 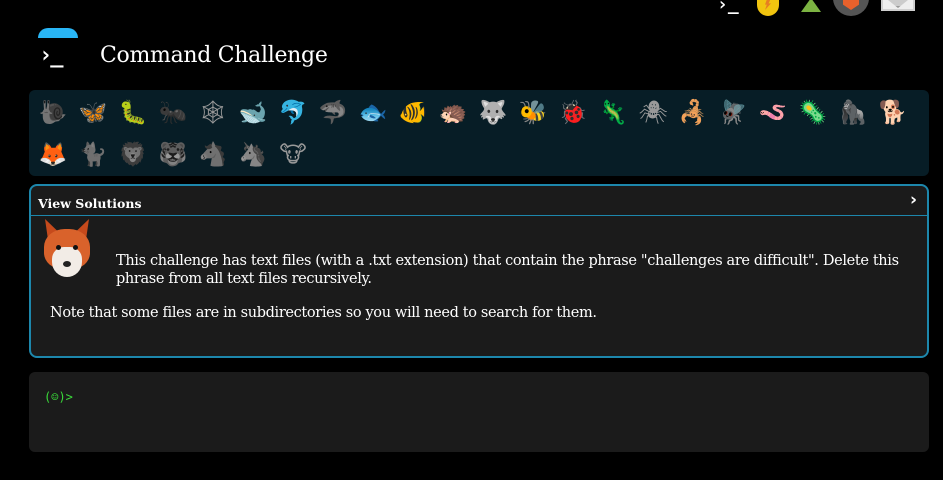 I want to click on fly-icon: 🪰, so click(x=733, y=113).